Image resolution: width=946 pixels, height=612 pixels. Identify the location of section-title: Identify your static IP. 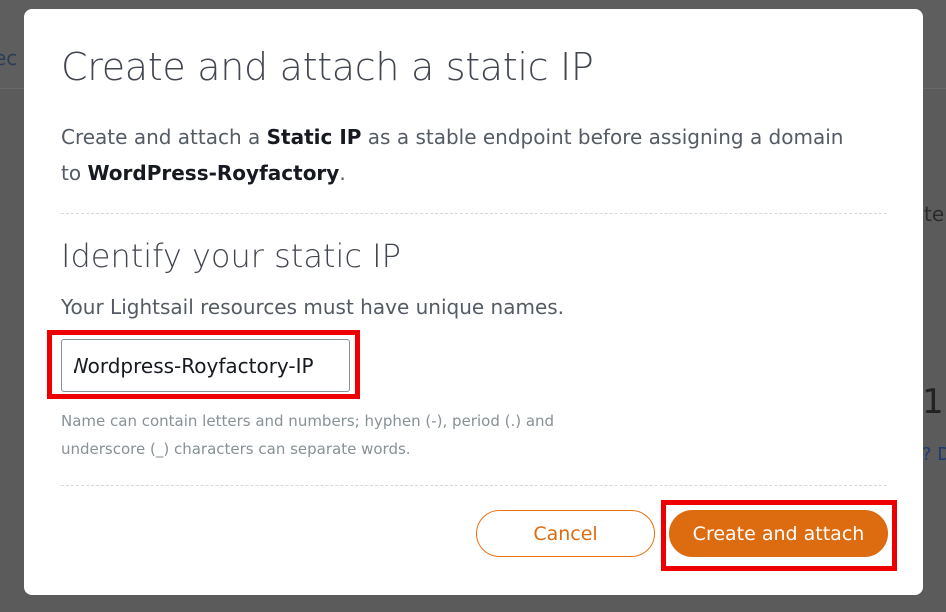
(231, 256).